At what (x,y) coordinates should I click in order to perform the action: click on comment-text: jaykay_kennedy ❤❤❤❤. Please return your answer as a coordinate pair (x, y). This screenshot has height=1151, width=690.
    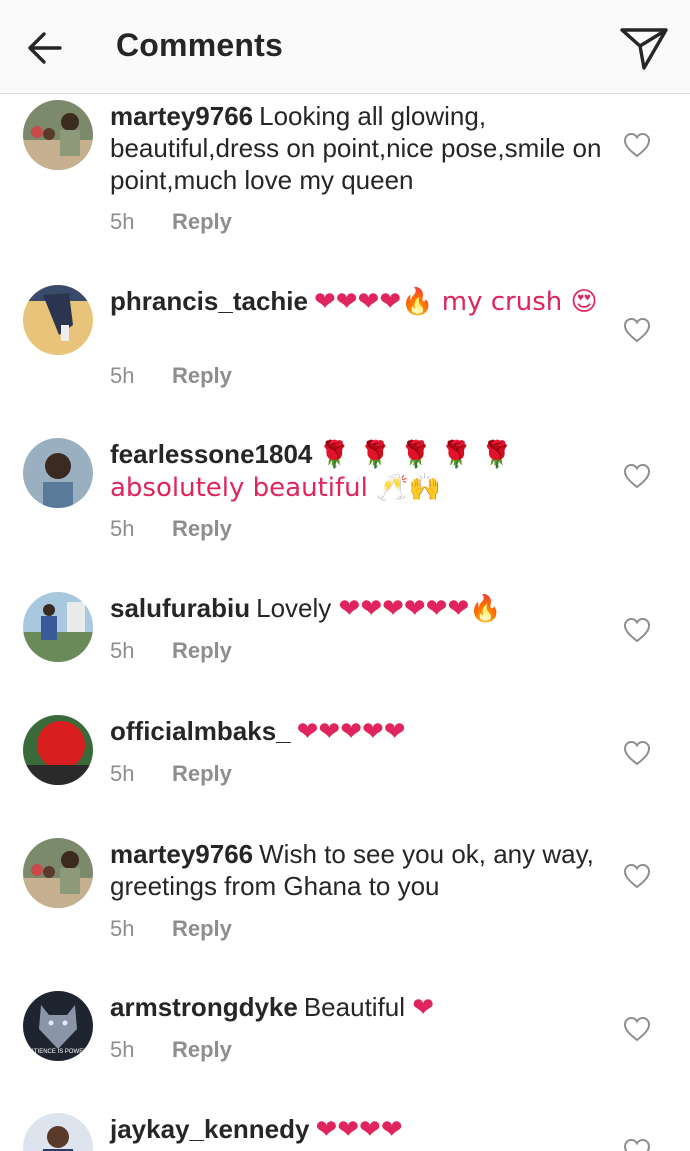
    Looking at the image, I should click on (357, 1129).